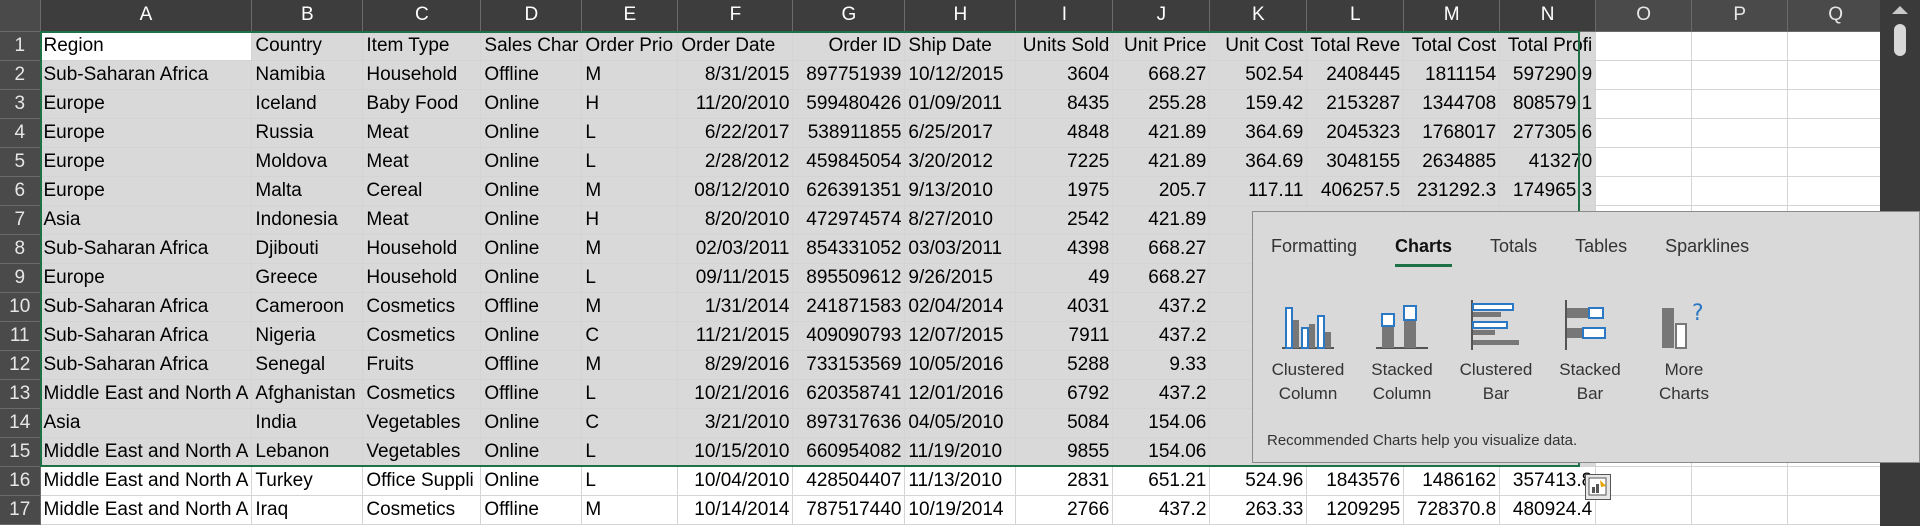 This screenshot has height=526, width=1920. I want to click on cell: 10/21/2016, so click(735, 394).